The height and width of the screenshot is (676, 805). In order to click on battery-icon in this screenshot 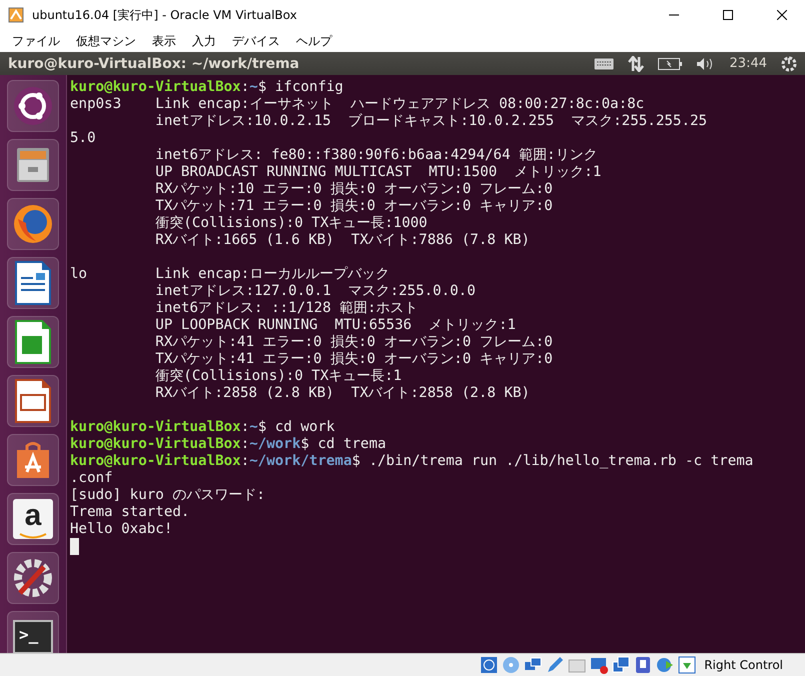, I will do `click(670, 64)`.